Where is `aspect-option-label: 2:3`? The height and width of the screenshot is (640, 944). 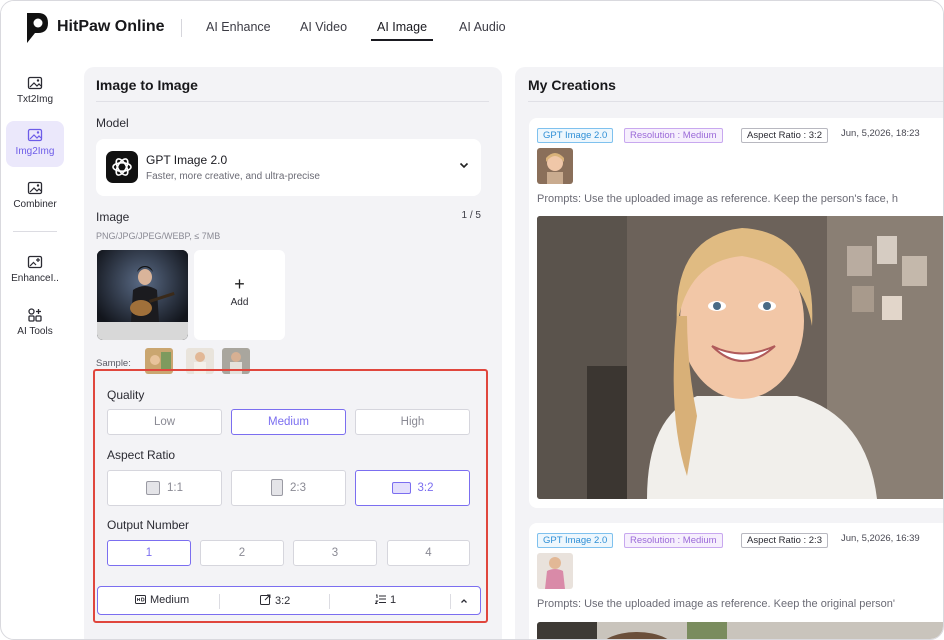 aspect-option-label: 2:3 is located at coordinates (298, 488).